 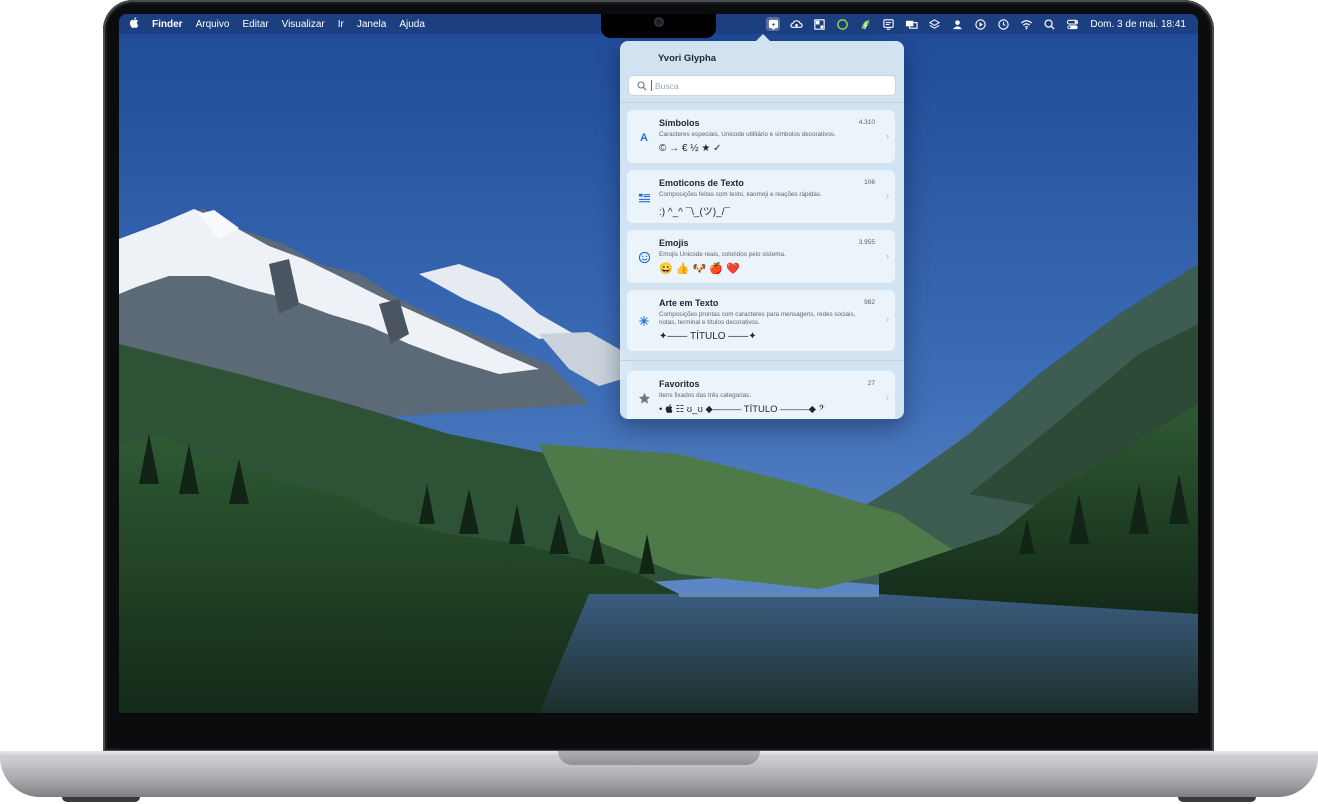 I want to click on menu-arquivo: Arquivo, so click(x=213, y=24).